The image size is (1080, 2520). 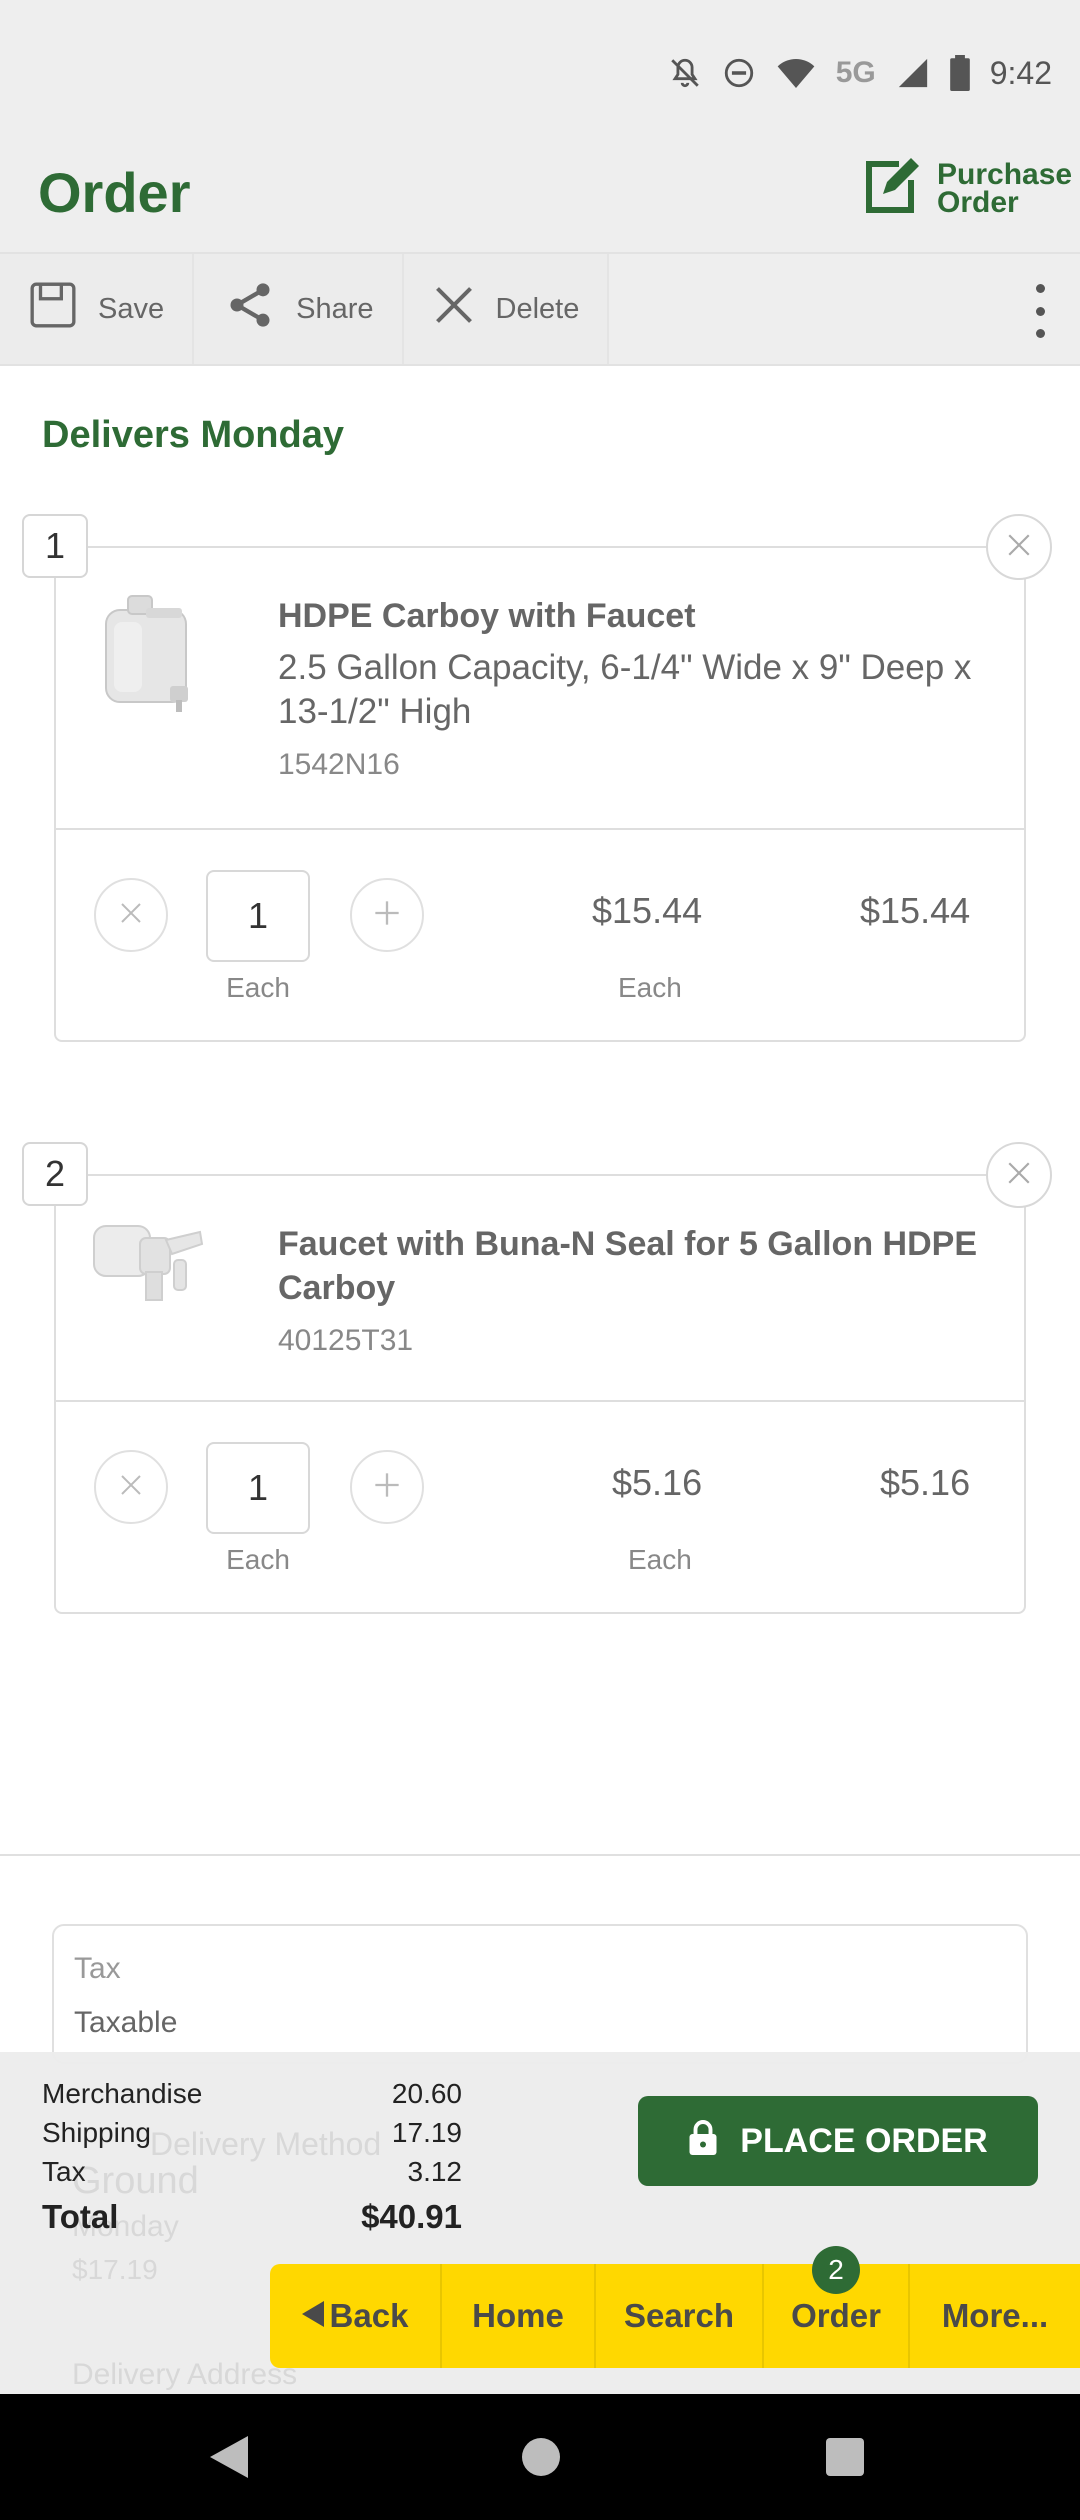 I want to click on unit-price: $15.44, so click(x=647, y=910).